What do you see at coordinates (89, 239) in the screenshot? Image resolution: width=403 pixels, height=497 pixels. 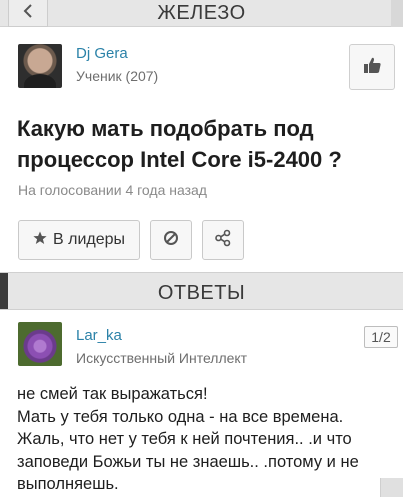 I see `leaders-button-label: В лидеры` at bounding box center [89, 239].